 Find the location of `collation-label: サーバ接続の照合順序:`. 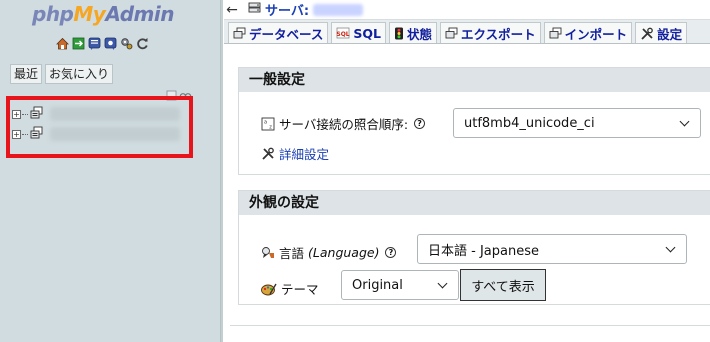

collation-label: サーバ接続の照合順序: is located at coordinates (344, 124).